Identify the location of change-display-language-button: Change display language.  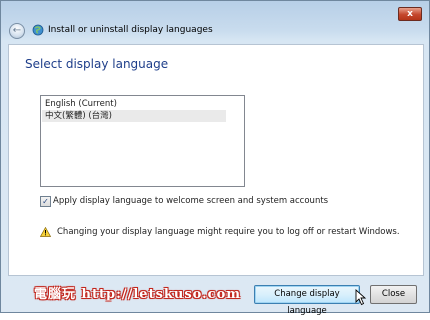
(307, 300).